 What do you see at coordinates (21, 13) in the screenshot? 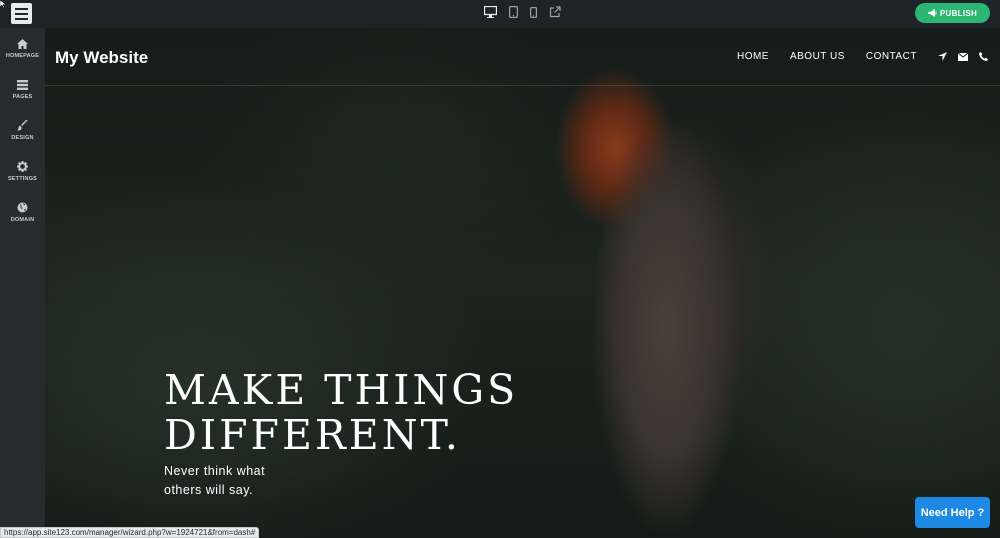
I see `menu-icon` at bounding box center [21, 13].